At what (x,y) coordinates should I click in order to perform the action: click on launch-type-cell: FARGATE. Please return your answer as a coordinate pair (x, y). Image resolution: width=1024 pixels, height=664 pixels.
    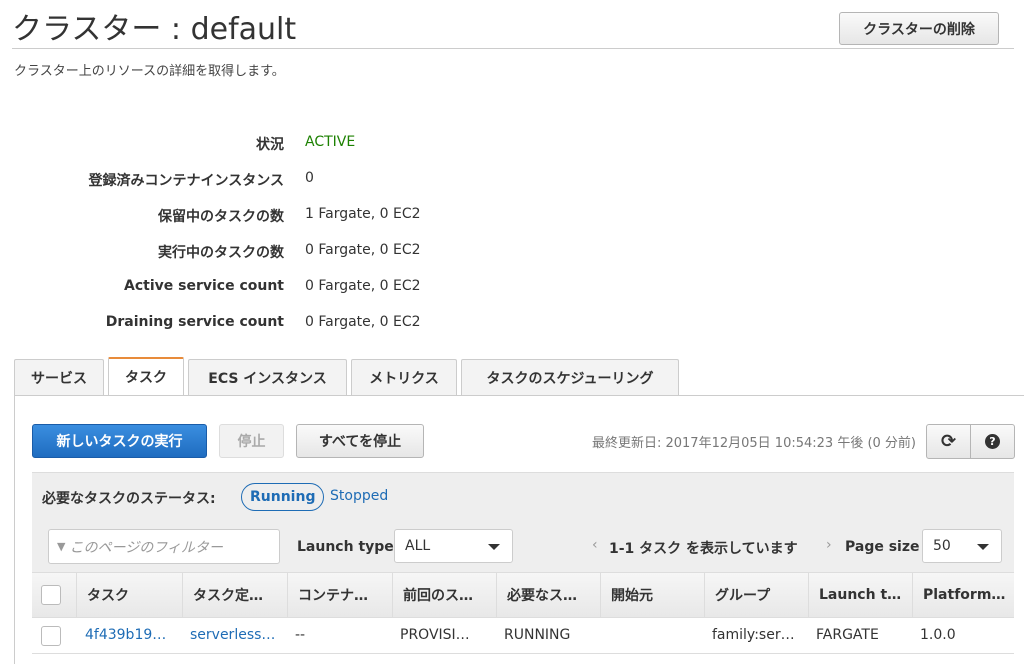
    Looking at the image, I should click on (847, 635).